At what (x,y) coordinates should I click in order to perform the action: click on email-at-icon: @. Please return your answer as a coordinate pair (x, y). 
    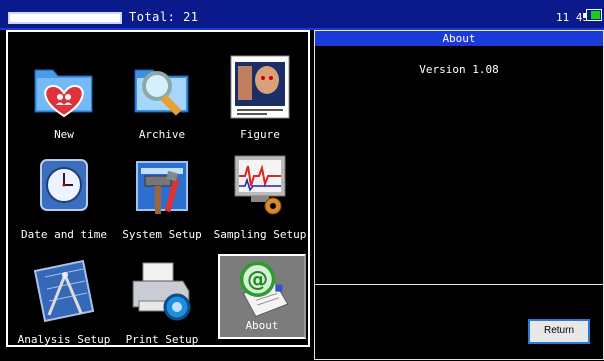
    Looking at the image, I should click on (264, 289).